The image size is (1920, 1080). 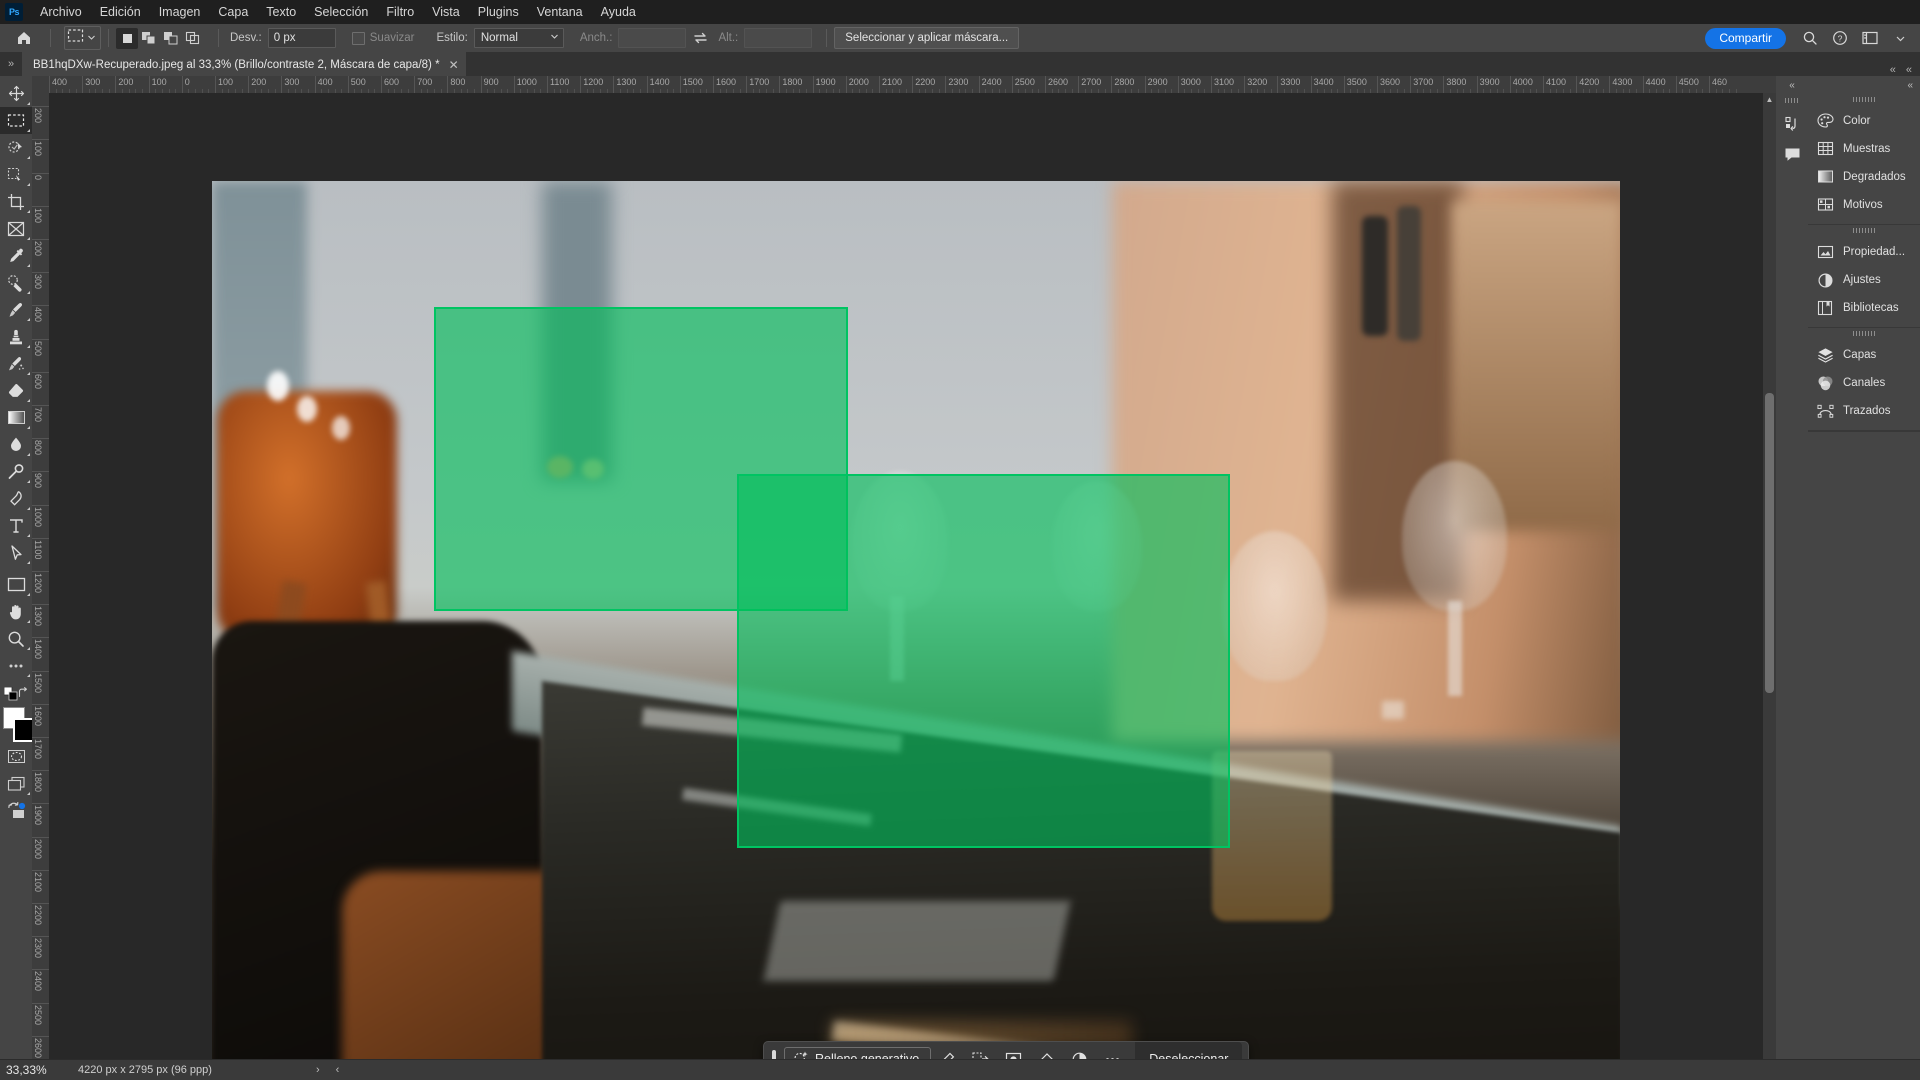 I want to click on search-icon, so click(x=1810, y=38).